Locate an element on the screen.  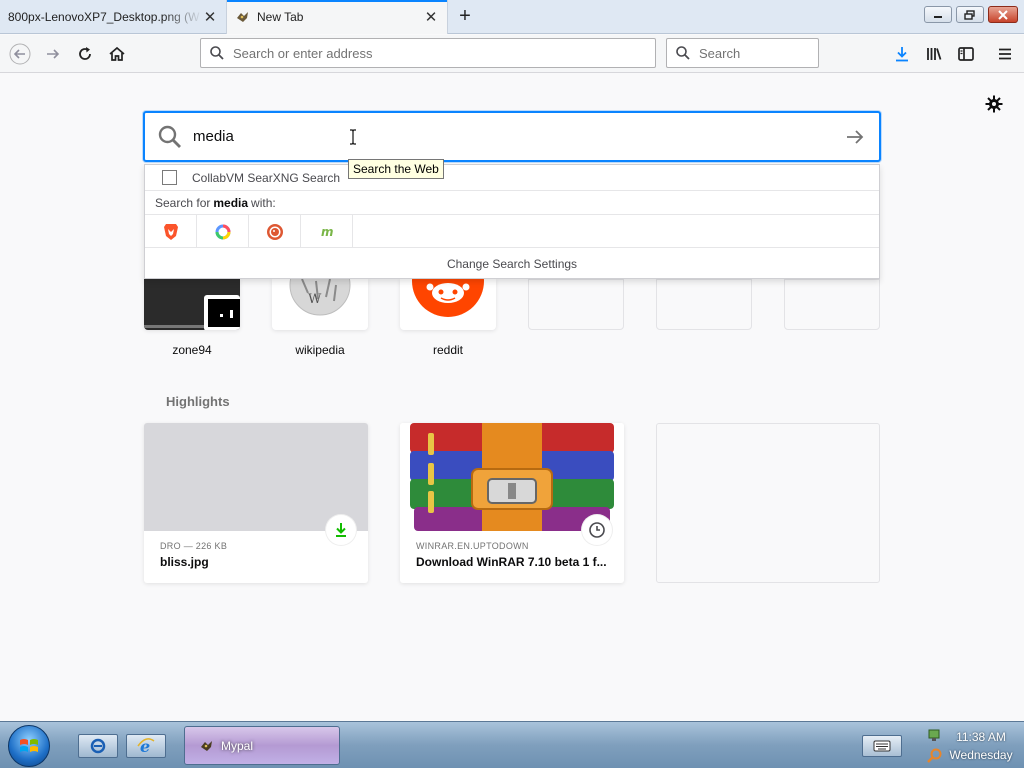
top-site-wikipedia: W wikipedia is located at coordinates (320, 318).